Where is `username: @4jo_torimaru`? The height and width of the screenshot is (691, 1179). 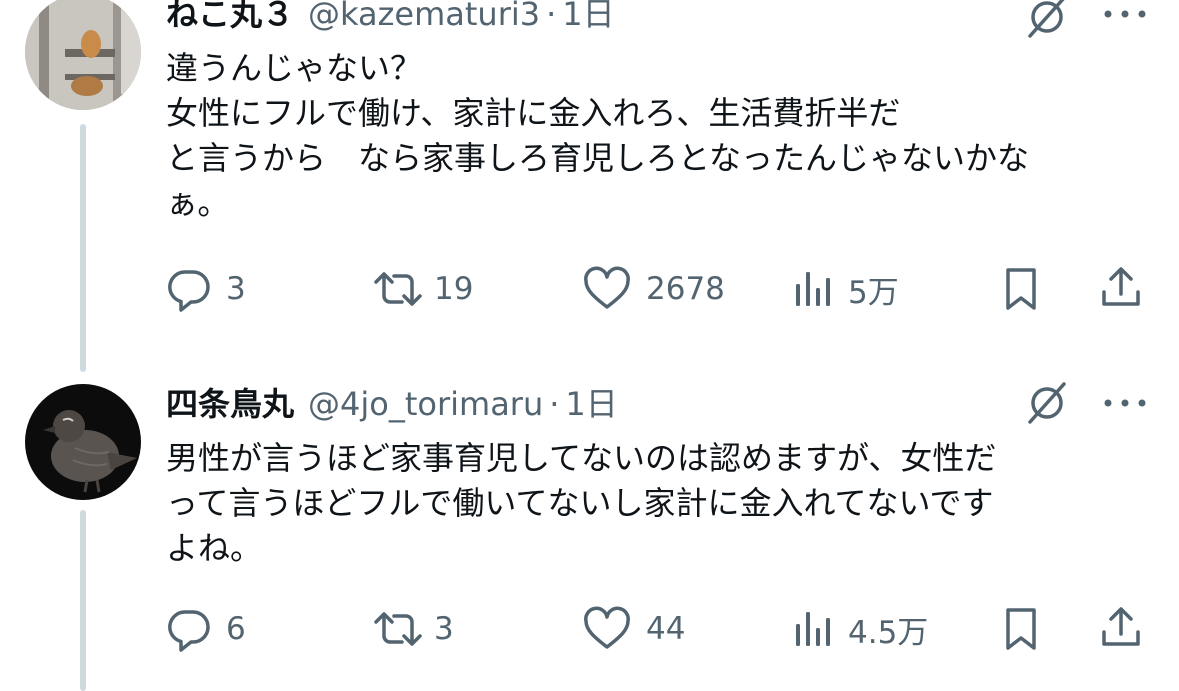 username: @4jo_torimaru is located at coordinates (425, 404).